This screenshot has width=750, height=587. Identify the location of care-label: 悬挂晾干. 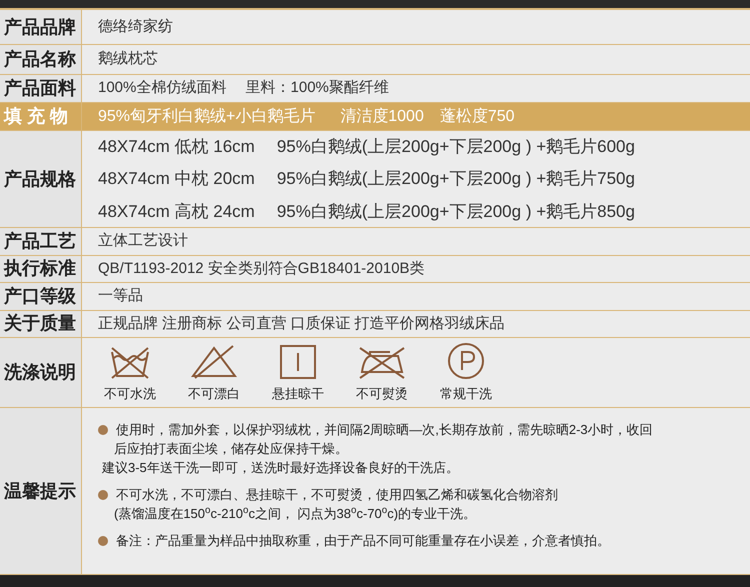
(298, 393).